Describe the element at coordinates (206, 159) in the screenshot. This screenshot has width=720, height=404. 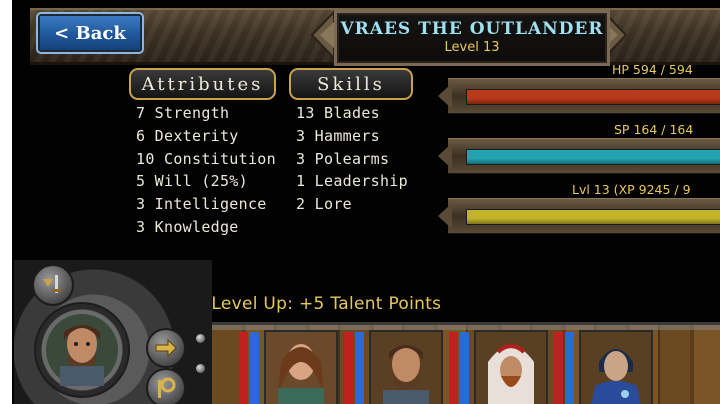
I see `attribute-constitution: 10 Constitution` at that location.